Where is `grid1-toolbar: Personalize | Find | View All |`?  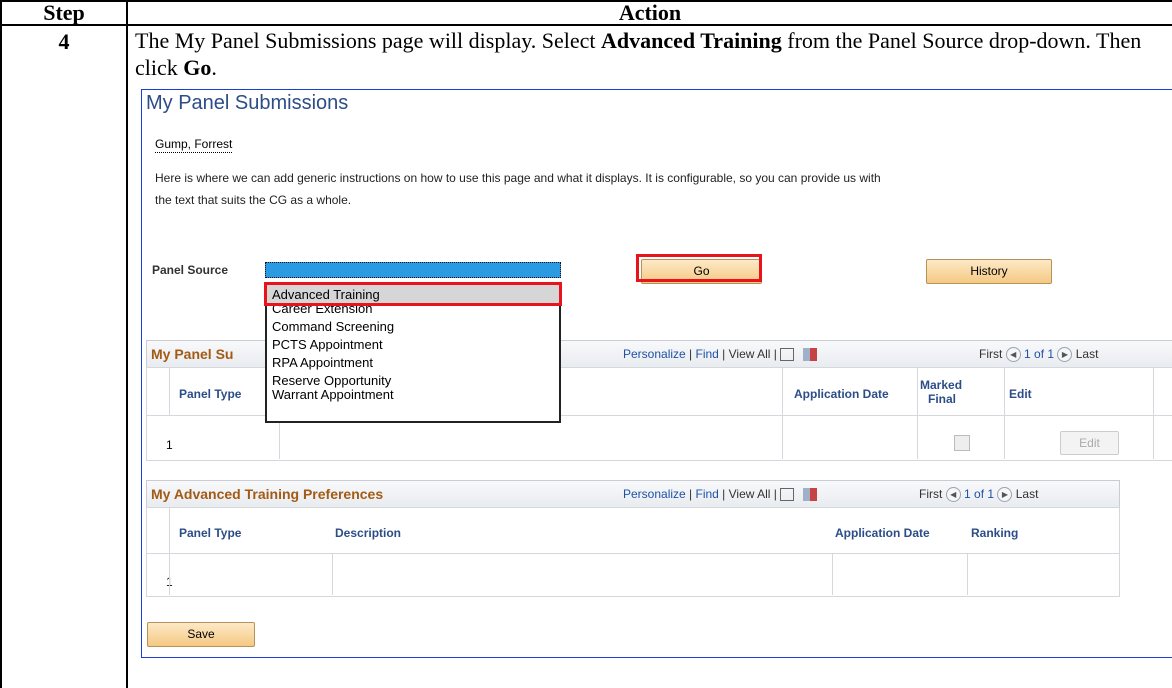 grid1-toolbar: Personalize | Find | View All | is located at coordinates (720, 354).